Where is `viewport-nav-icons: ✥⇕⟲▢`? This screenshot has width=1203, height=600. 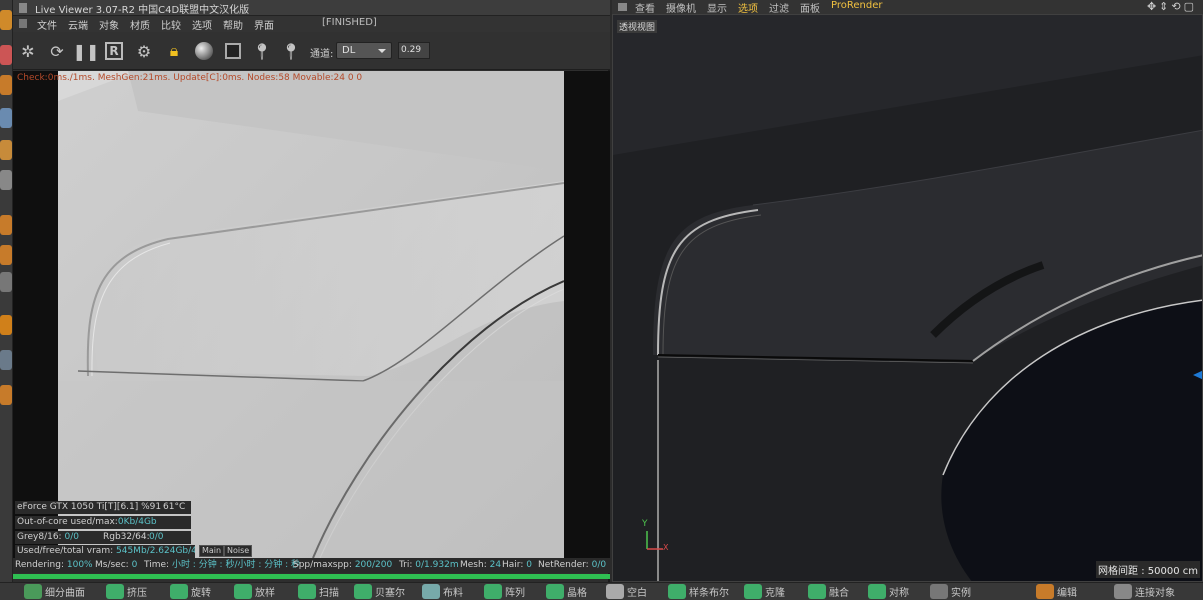
viewport-nav-icons: ✥⇕⟲▢ is located at coordinates (1172, 6).